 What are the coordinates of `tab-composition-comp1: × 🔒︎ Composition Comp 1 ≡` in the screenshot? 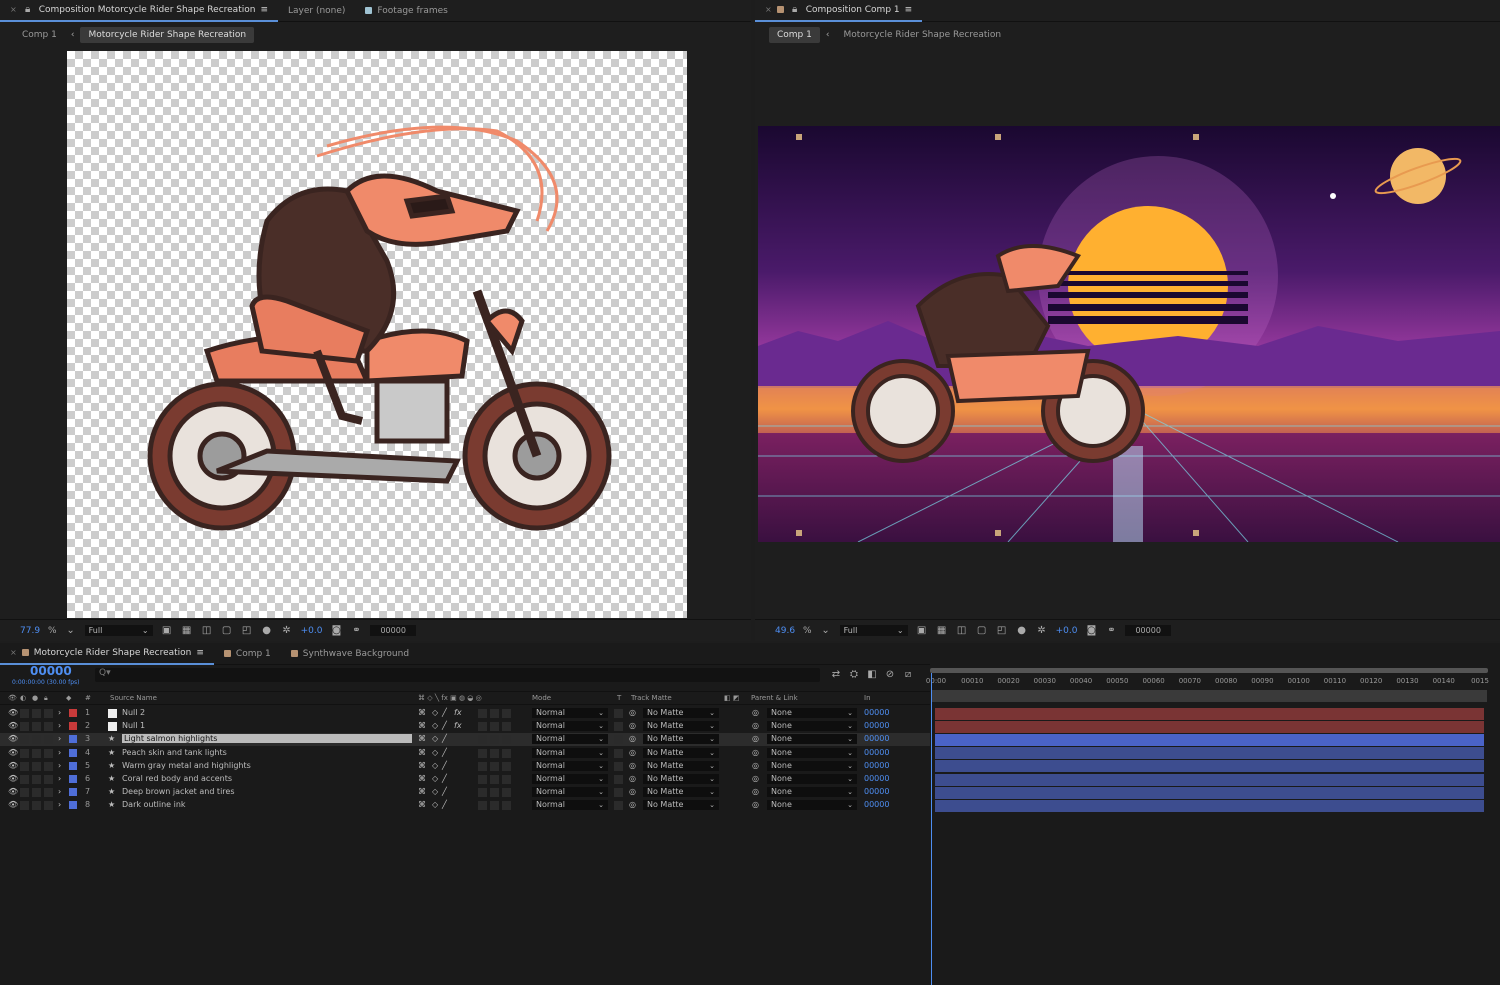 It's located at (839, 11).